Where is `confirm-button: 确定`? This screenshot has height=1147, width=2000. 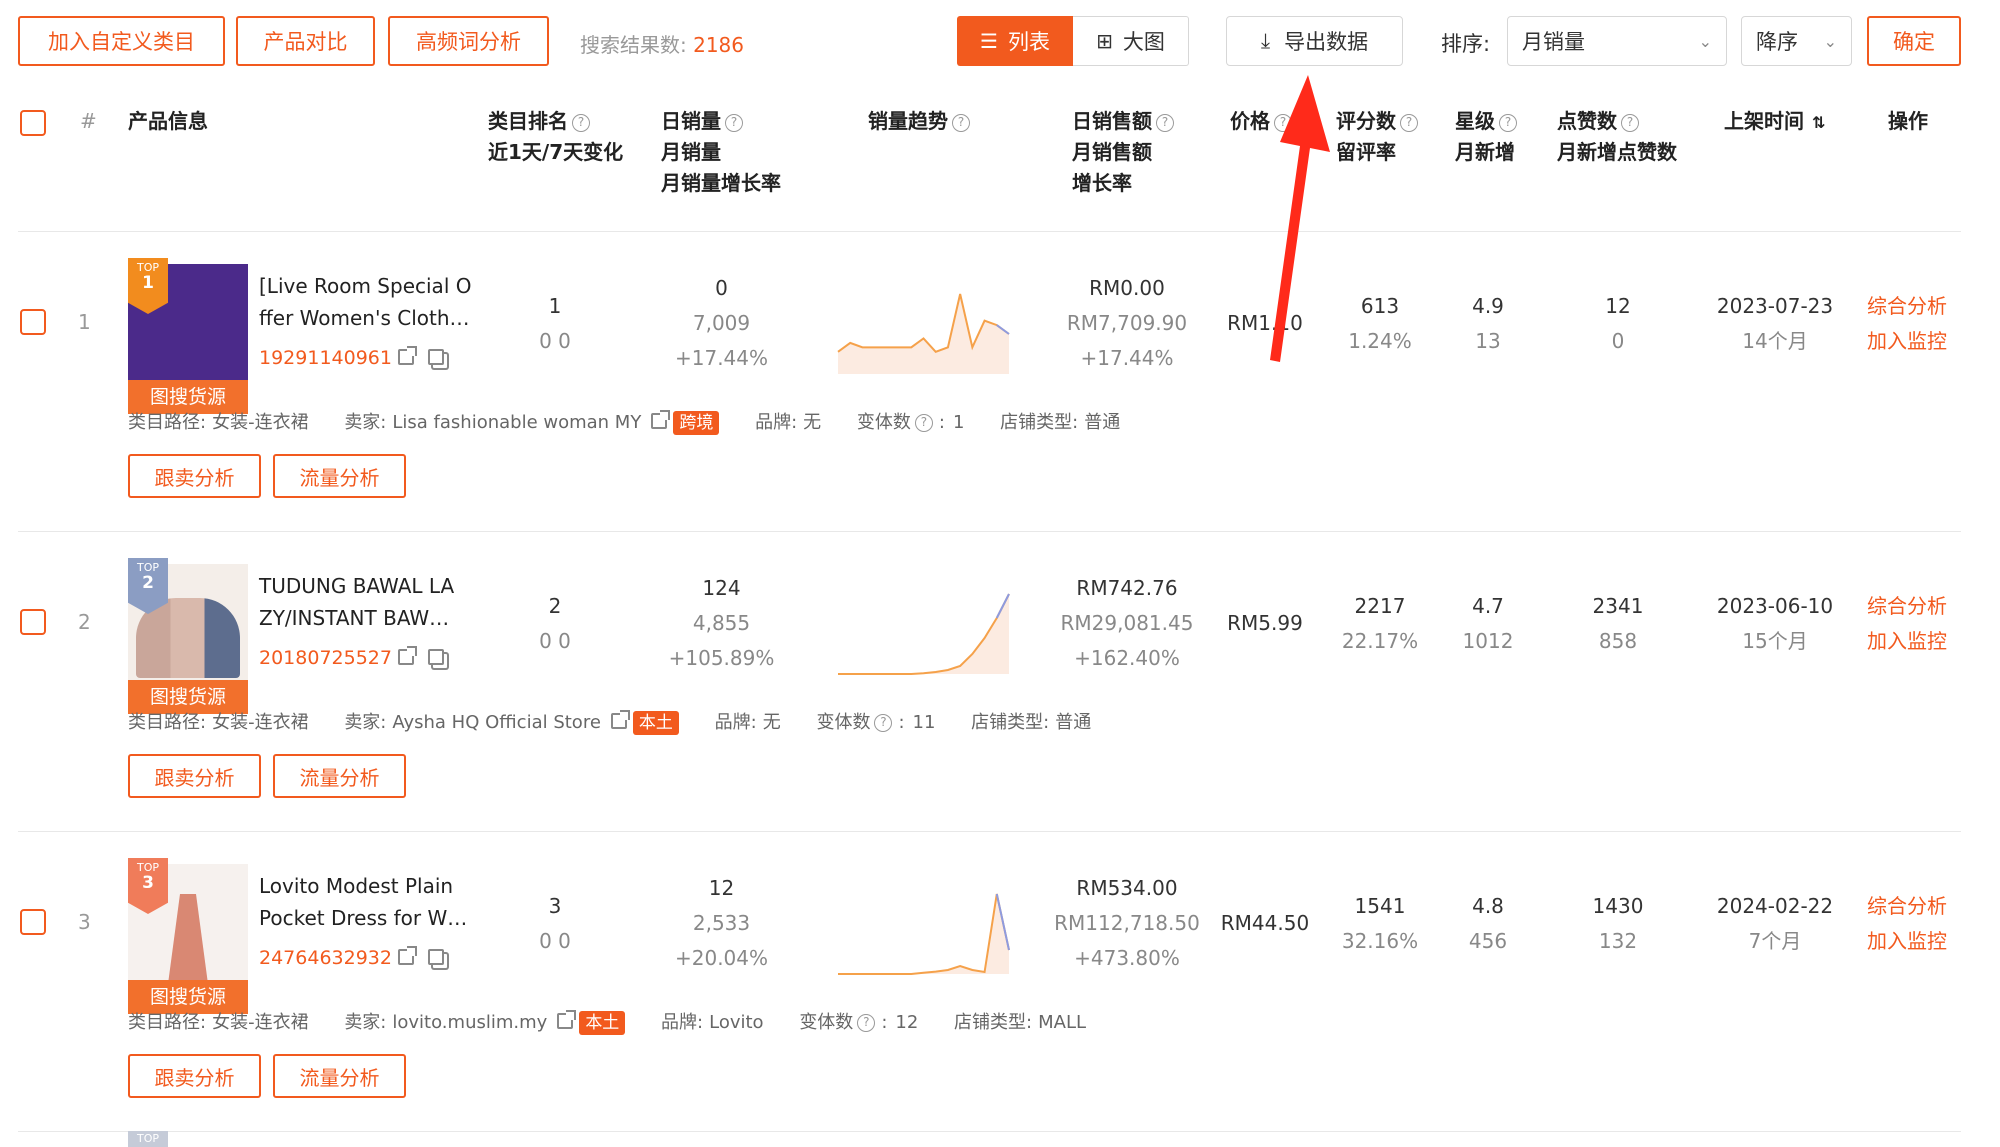
confirm-button: 确定 is located at coordinates (1914, 41).